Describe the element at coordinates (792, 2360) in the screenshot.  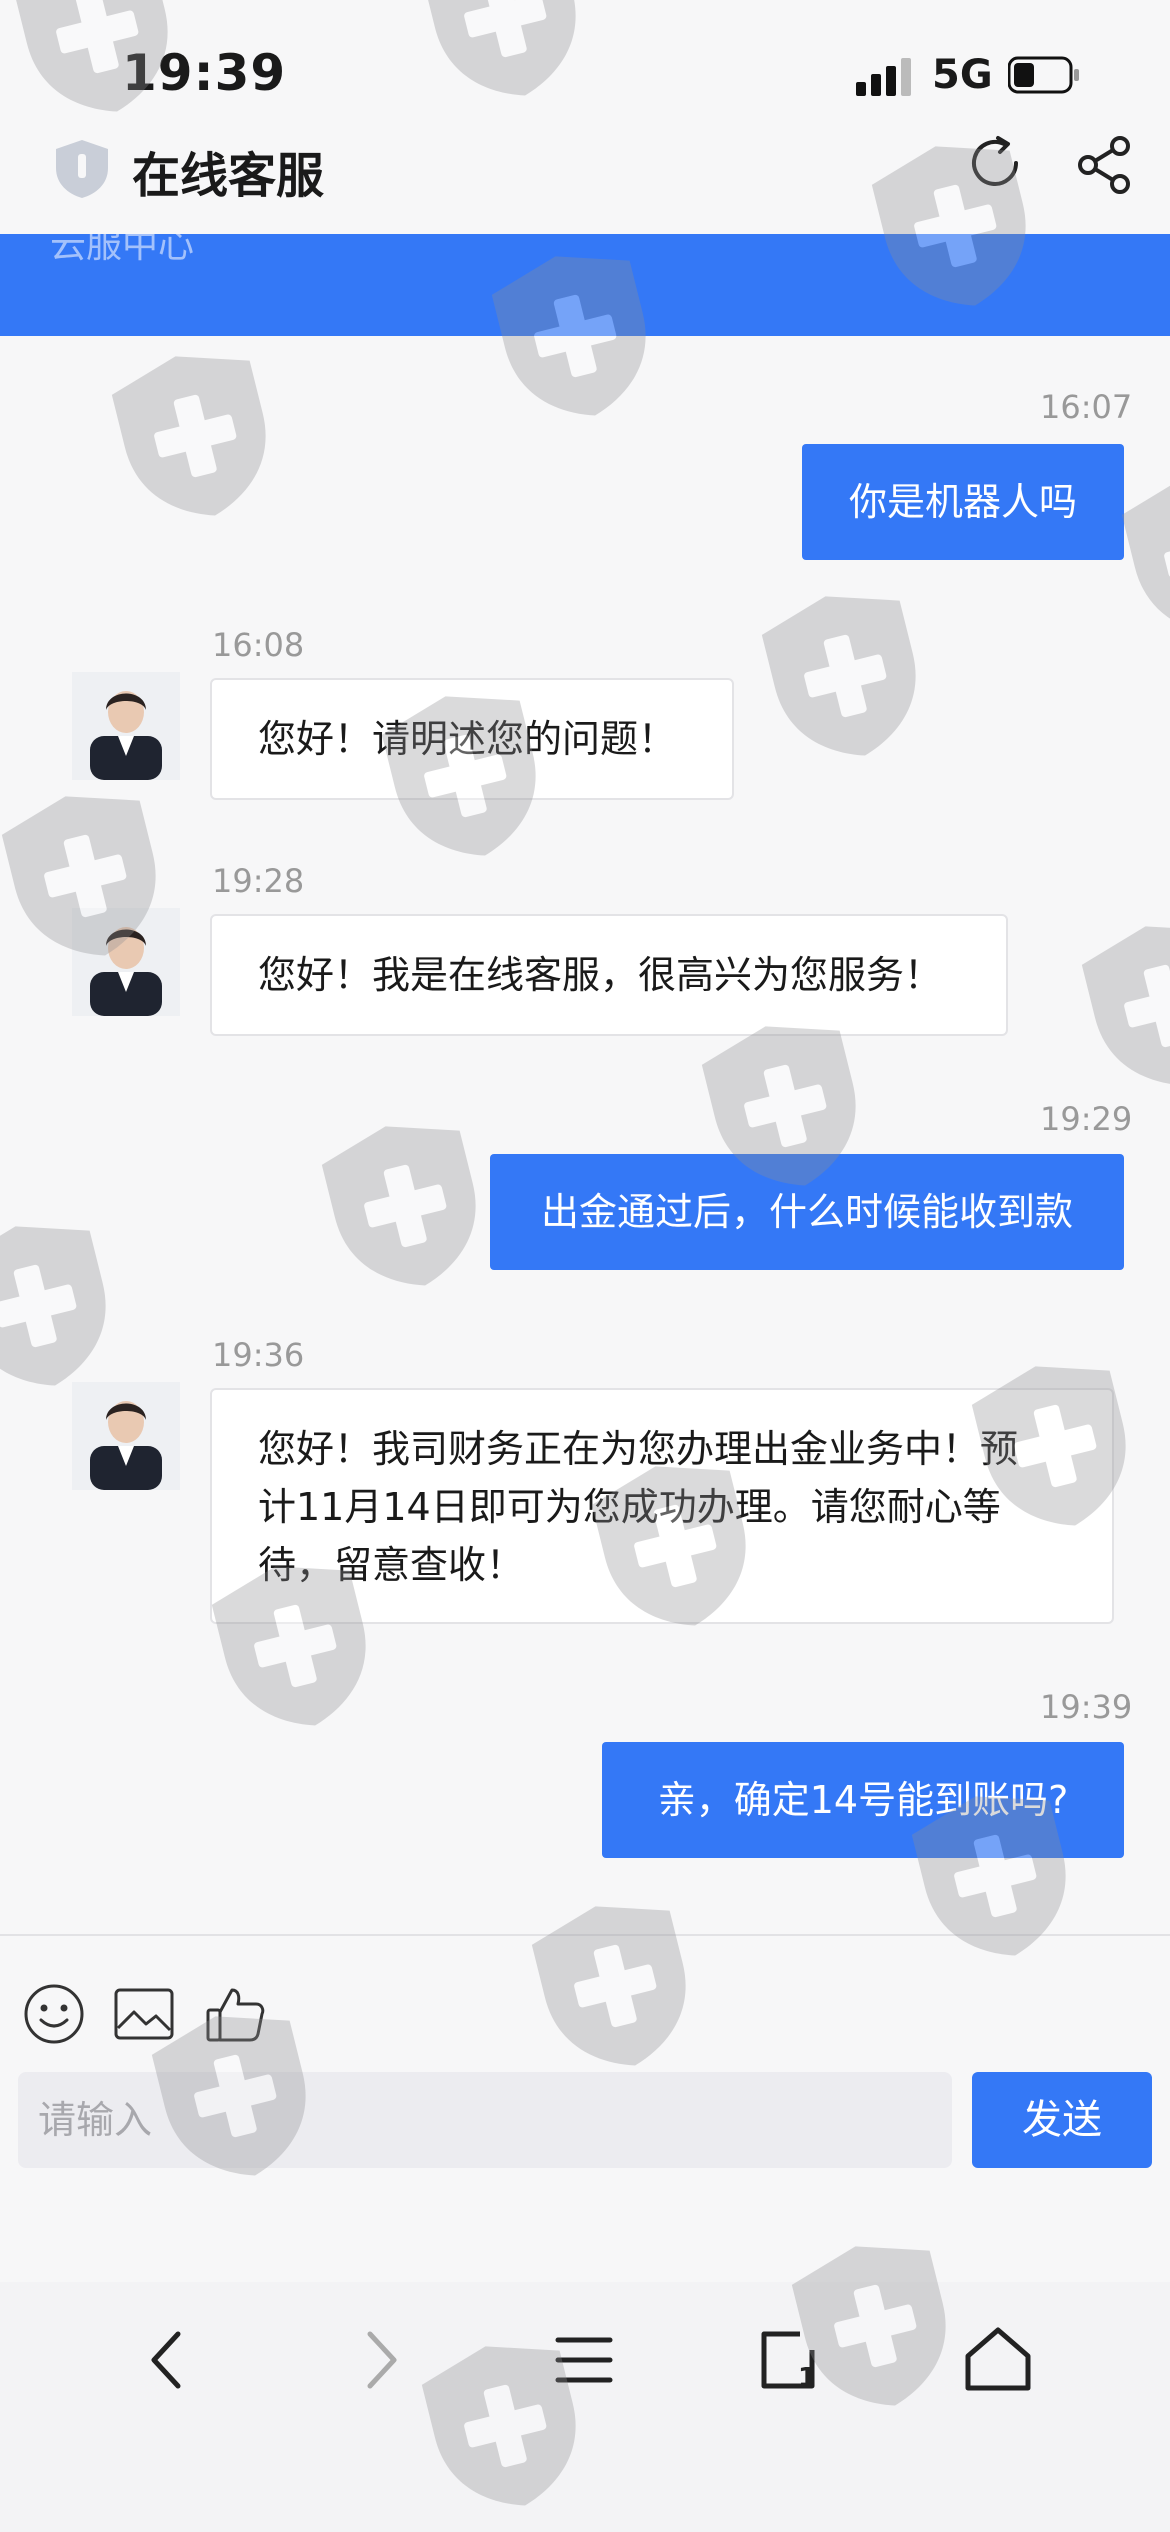
I see `tabs-icon: 1` at that location.